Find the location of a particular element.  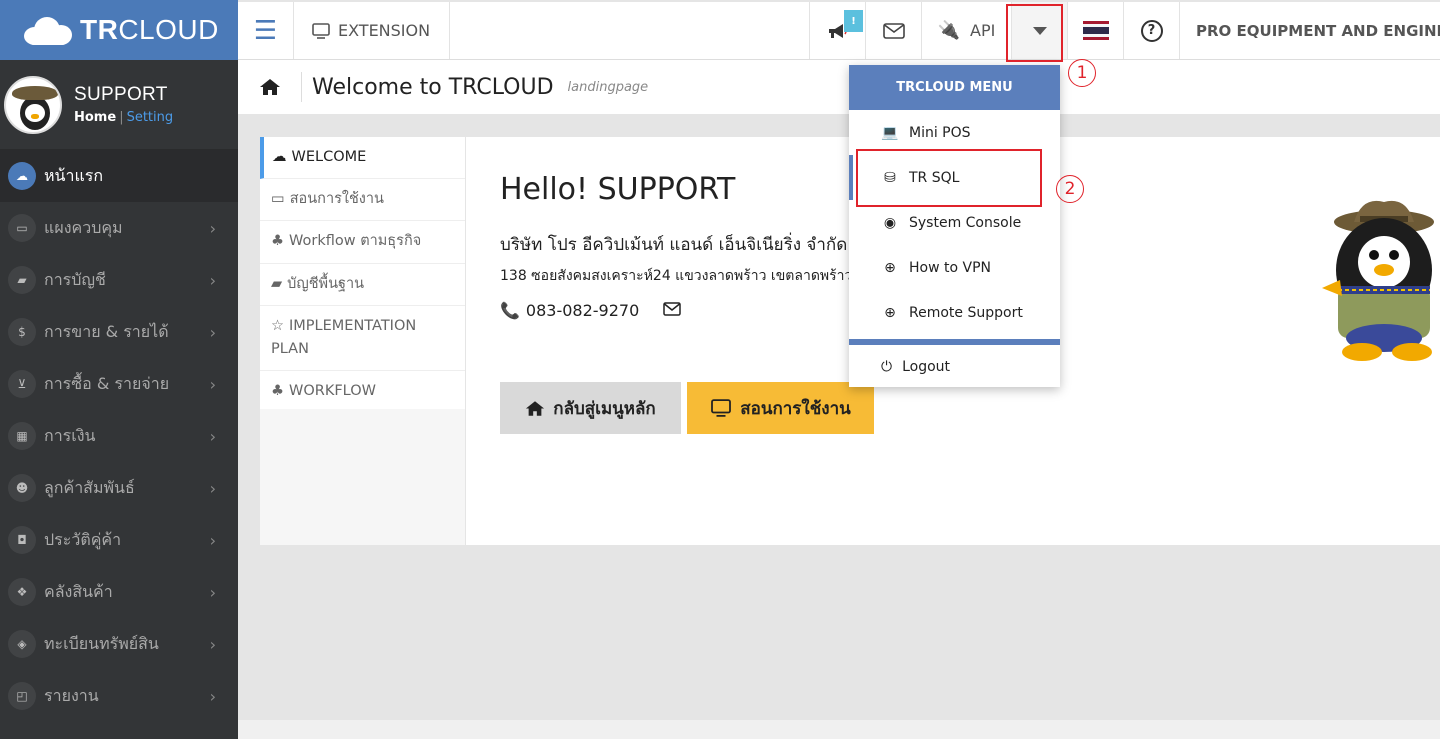

cloud-logo-icon is located at coordinates (47, 30).